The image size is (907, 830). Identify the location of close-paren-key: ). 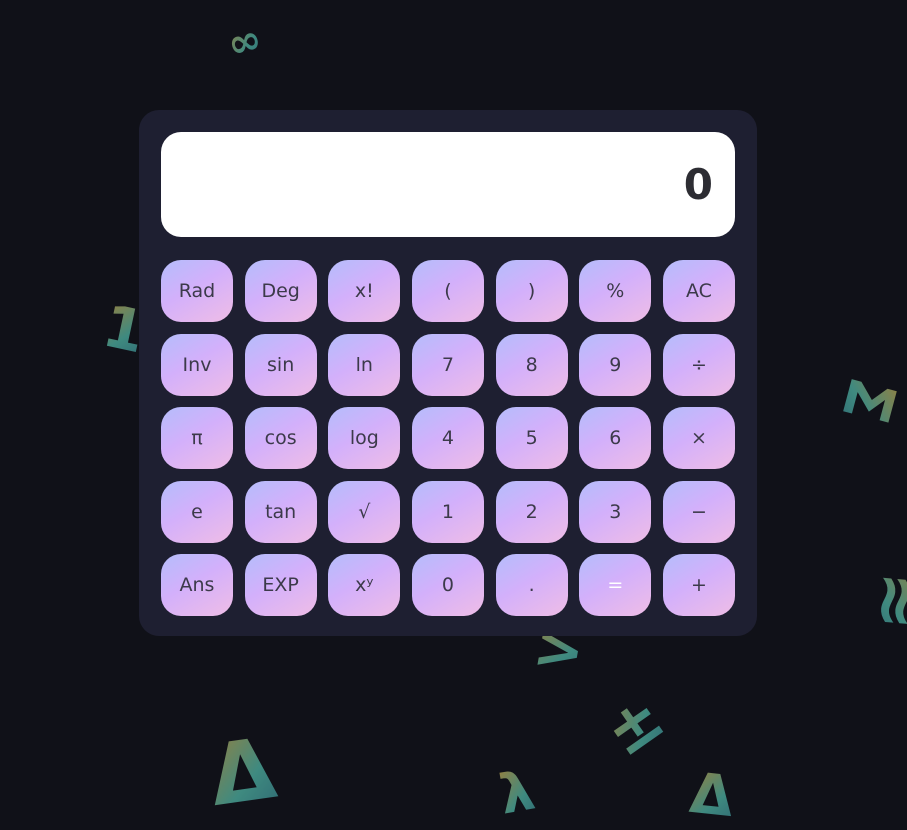
(531, 291).